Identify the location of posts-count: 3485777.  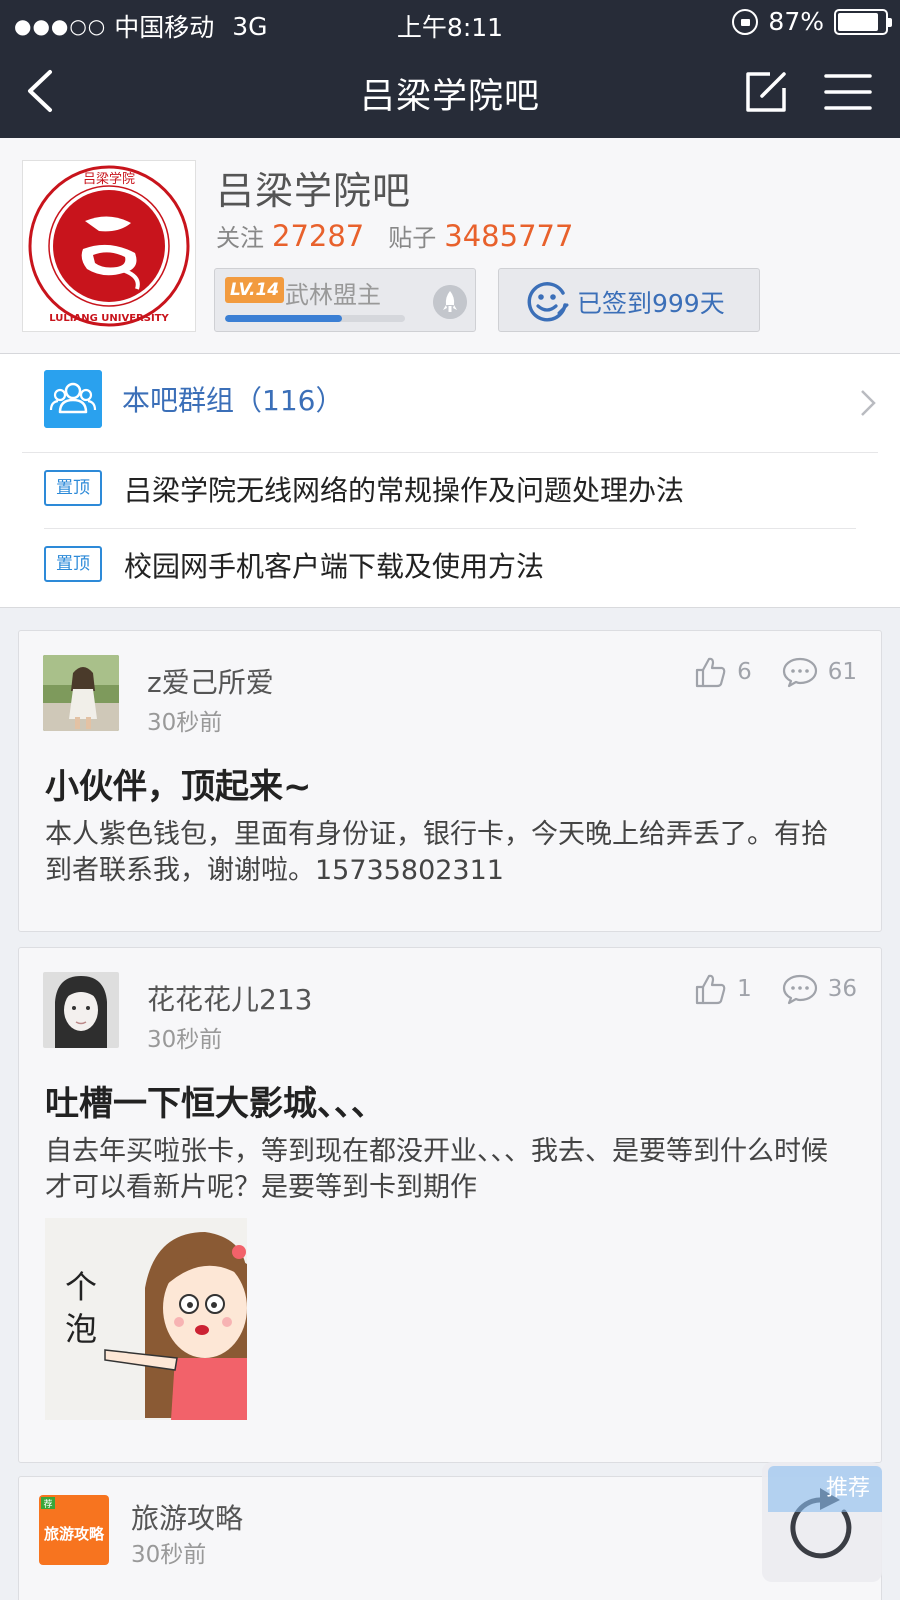
(509, 236).